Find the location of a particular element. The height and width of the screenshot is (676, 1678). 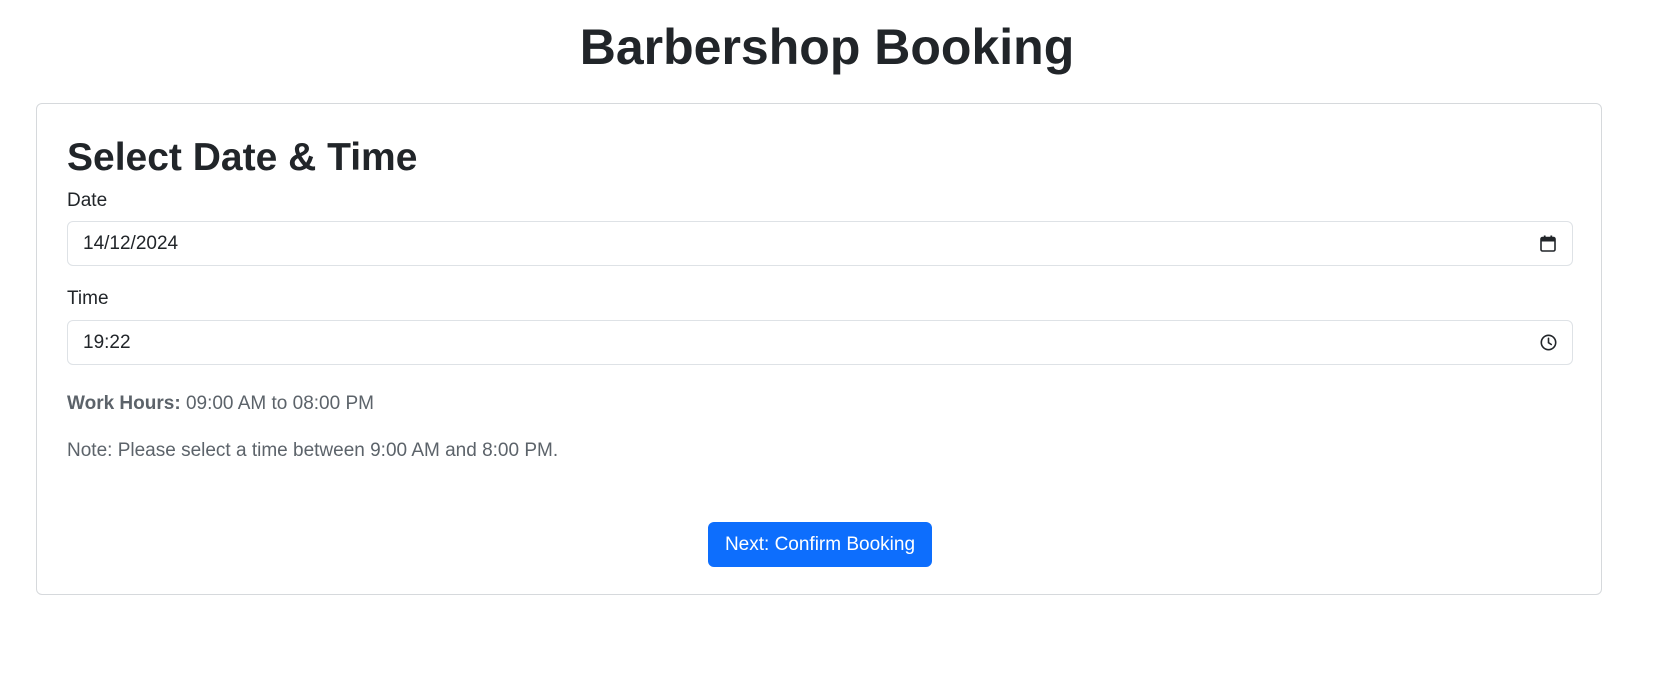

clock-icon is located at coordinates (1548, 343).